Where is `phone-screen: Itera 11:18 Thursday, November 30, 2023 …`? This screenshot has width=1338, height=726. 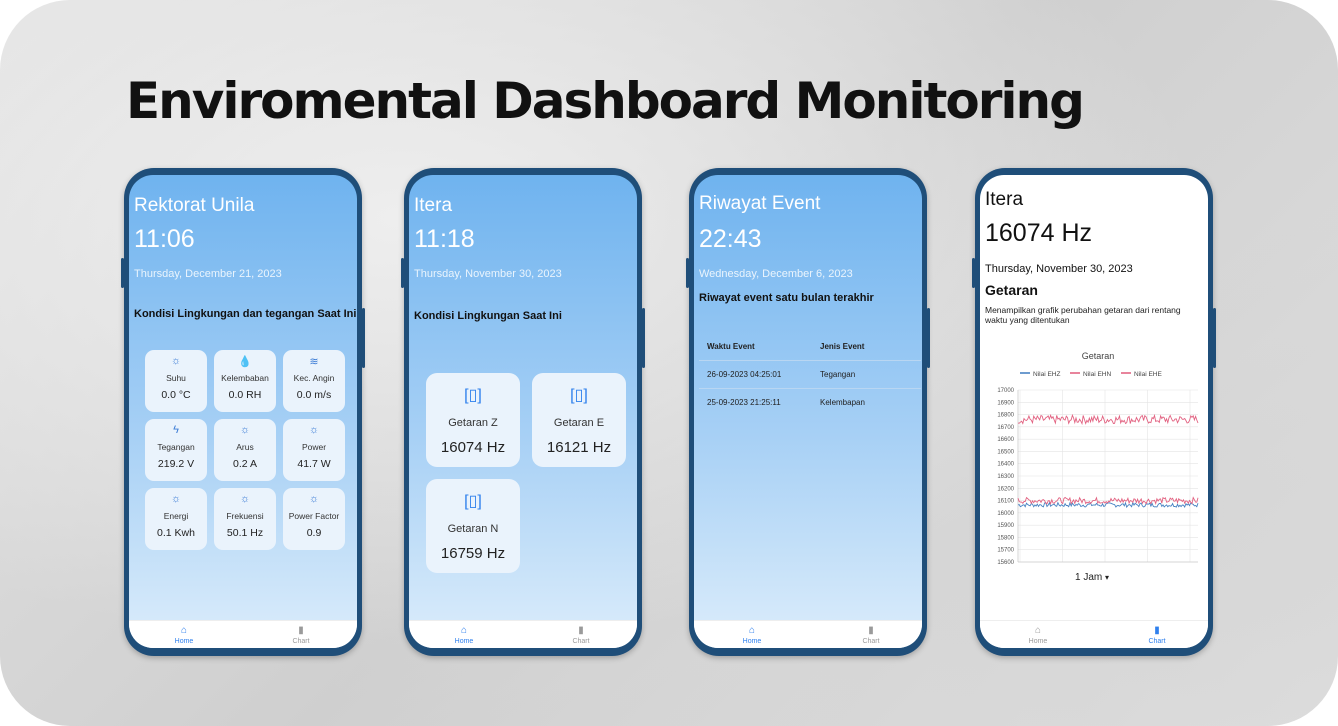 phone-screen: Itera 11:18 Thursday, November 30, 2023 … is located at coordinates (523, 411).